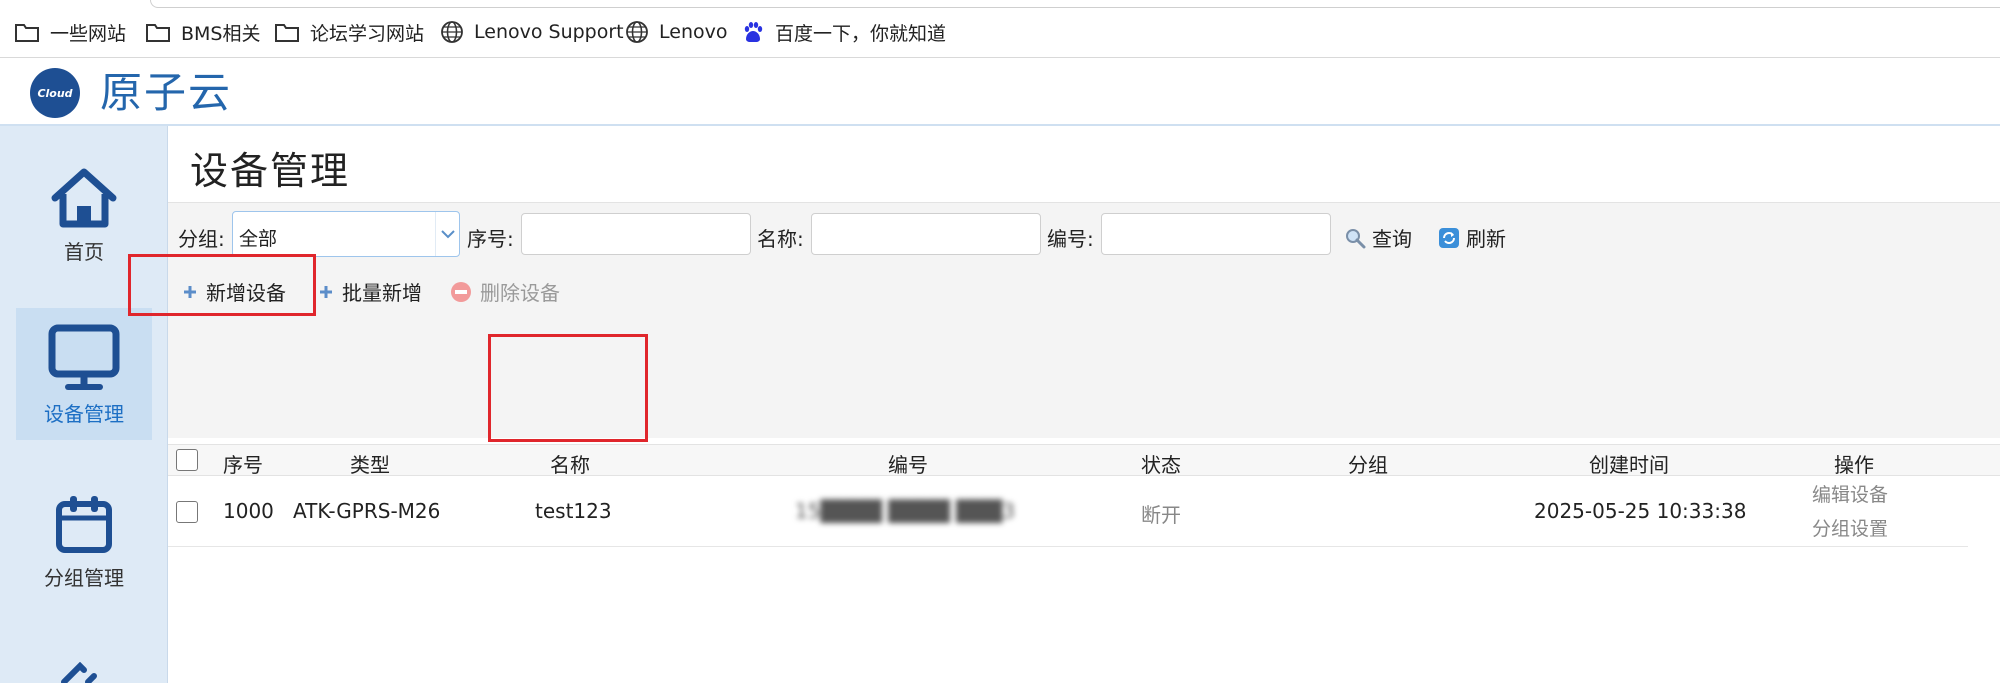 The height and width of the screenshot is (683, 2000). Describe the element at coordinates (84, 578) in the screenshot. I see `sidebar-item-label: 分组管理` at that location.